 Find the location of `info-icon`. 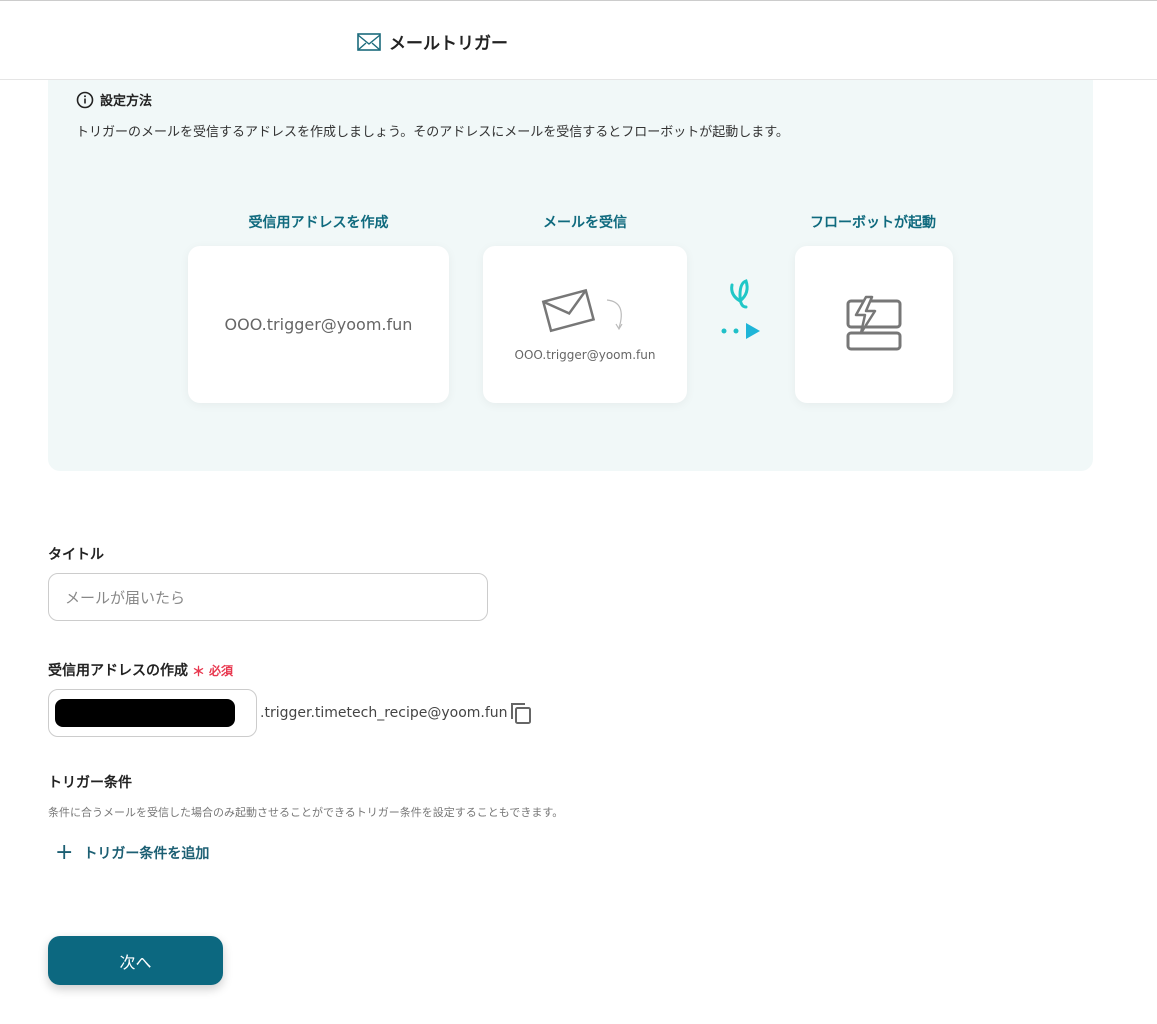

info-icon is located at coordinates (85, 99).